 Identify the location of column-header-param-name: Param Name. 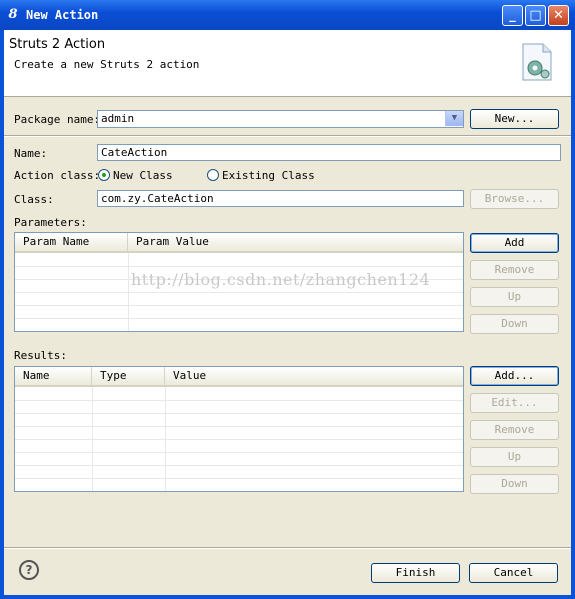
(71, 242).